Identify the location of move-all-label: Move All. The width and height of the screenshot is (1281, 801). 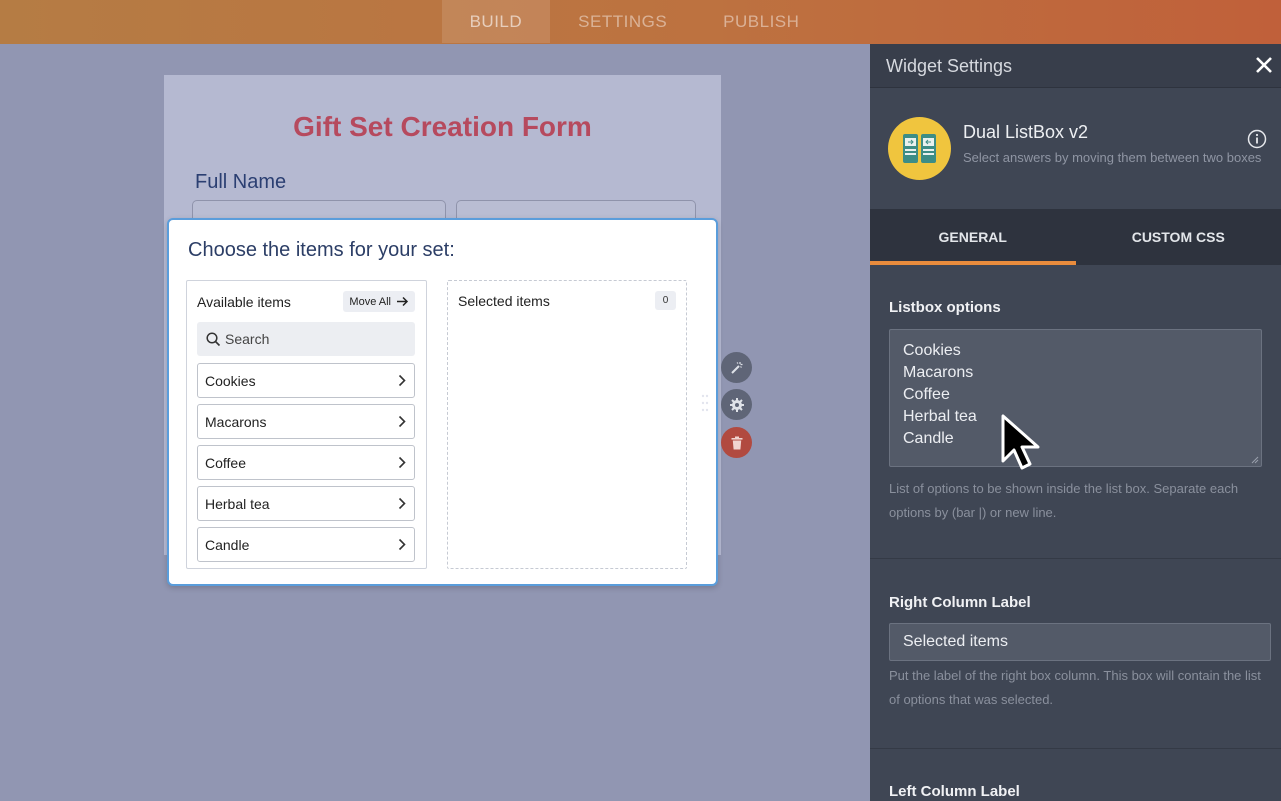
(370, 301).